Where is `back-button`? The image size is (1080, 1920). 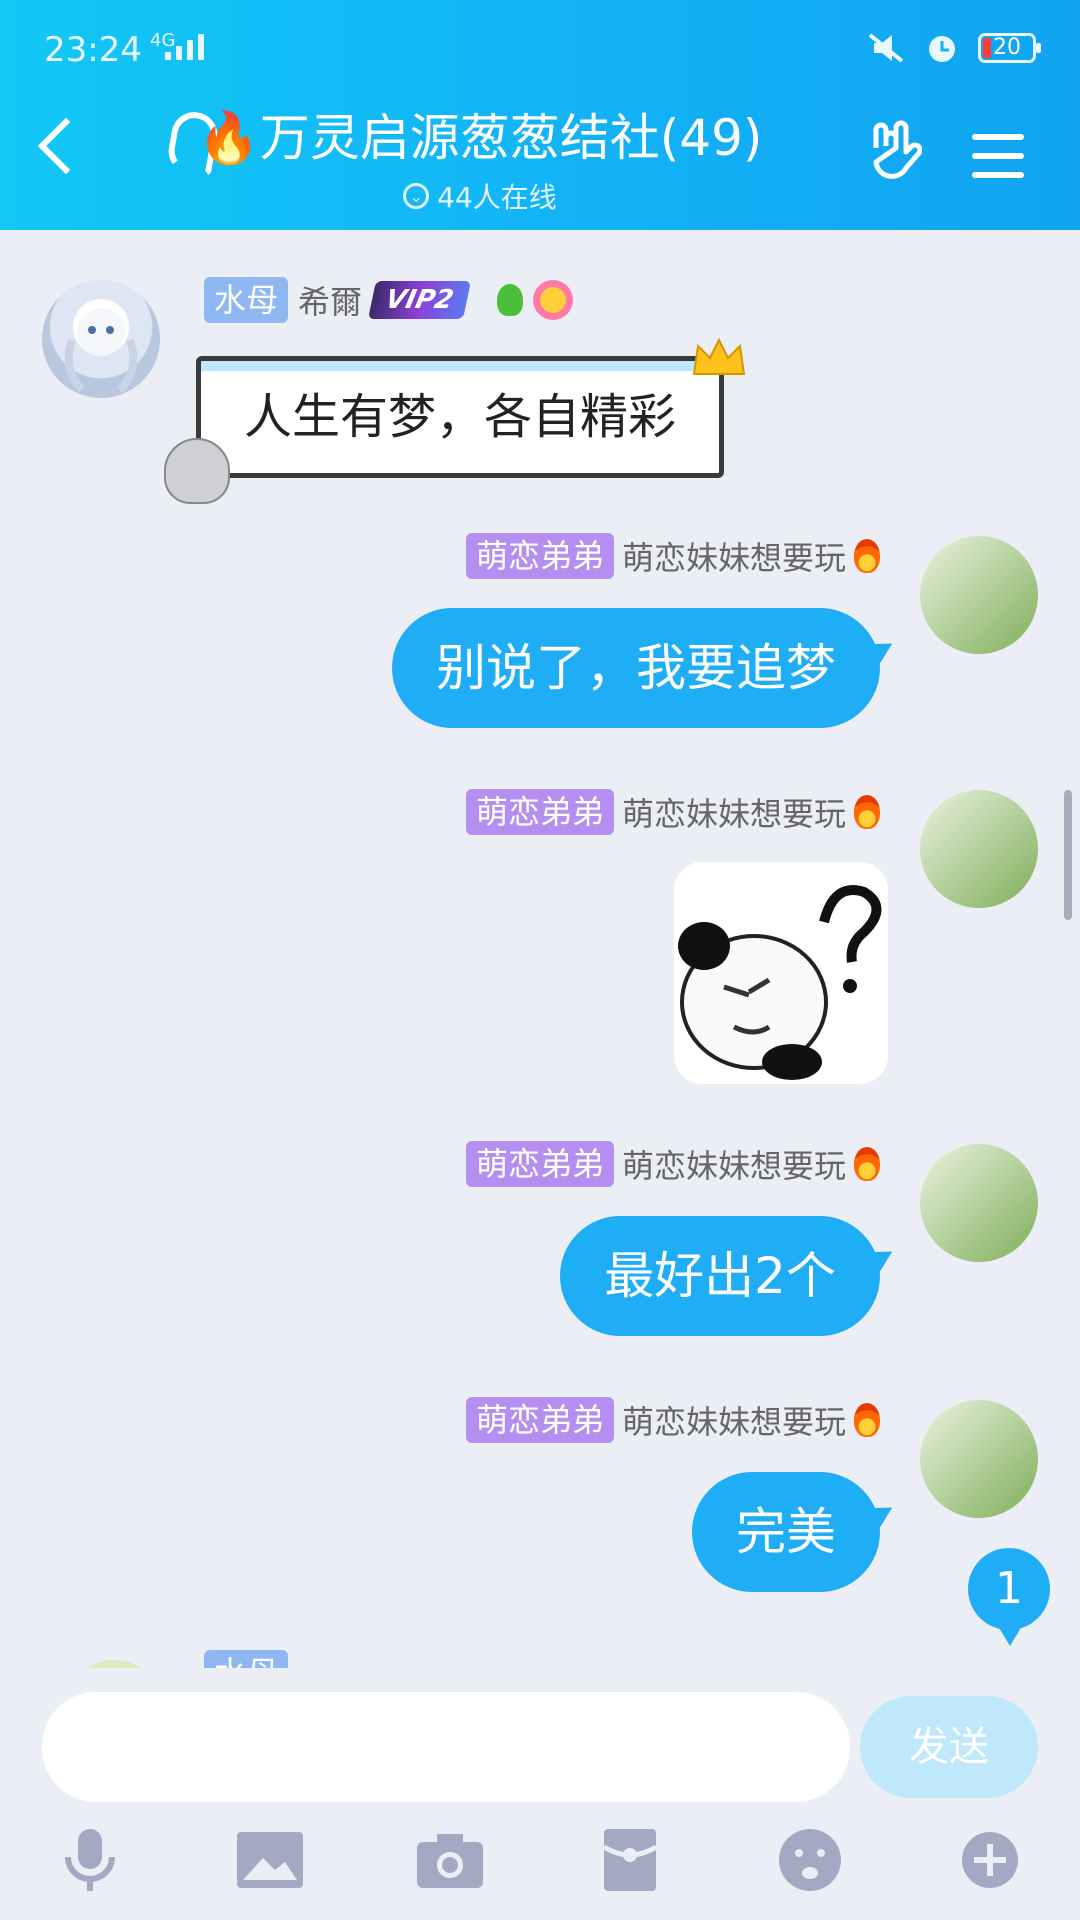 back-button is located at coordinates (66, 146).